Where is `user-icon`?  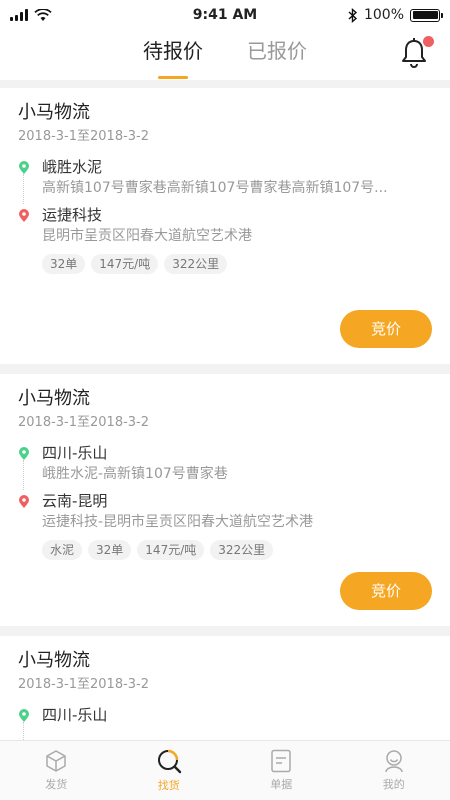
user-icon is located at coordinates (394, 761).